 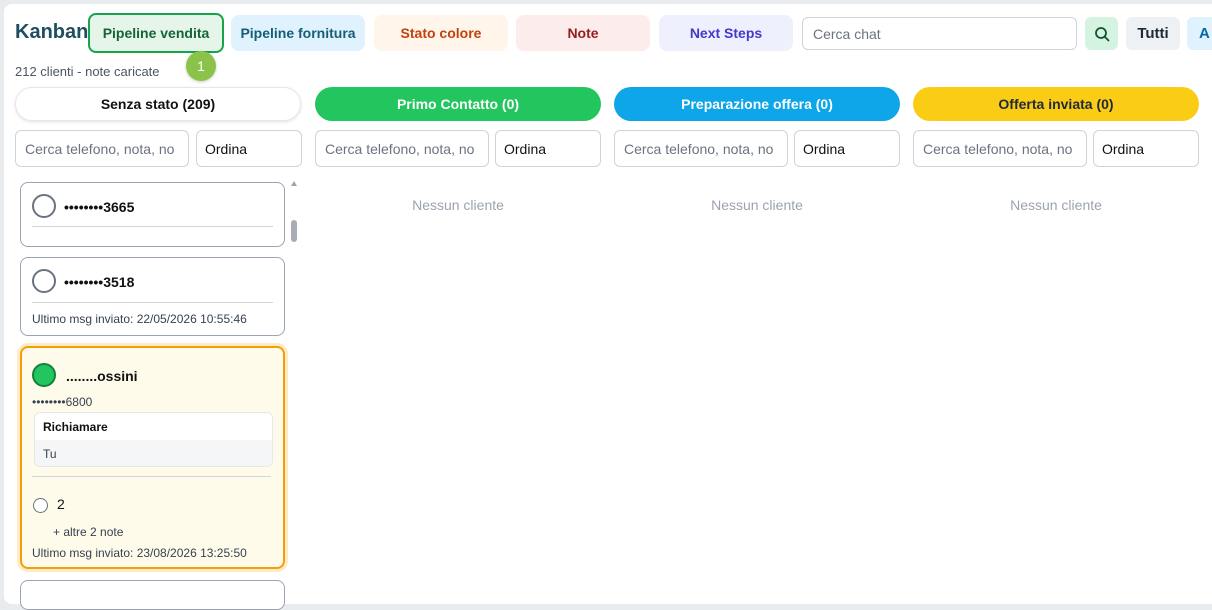 I want to click on client-card, so click(x=152, y=595).